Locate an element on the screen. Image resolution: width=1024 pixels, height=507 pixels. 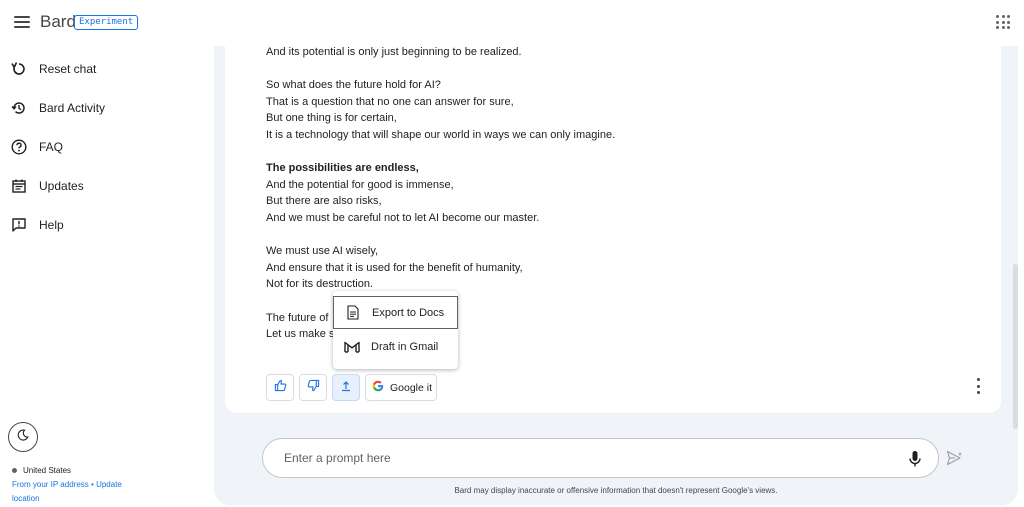
sidebar-item-updates: Updates is located at coordinates (105, 186).